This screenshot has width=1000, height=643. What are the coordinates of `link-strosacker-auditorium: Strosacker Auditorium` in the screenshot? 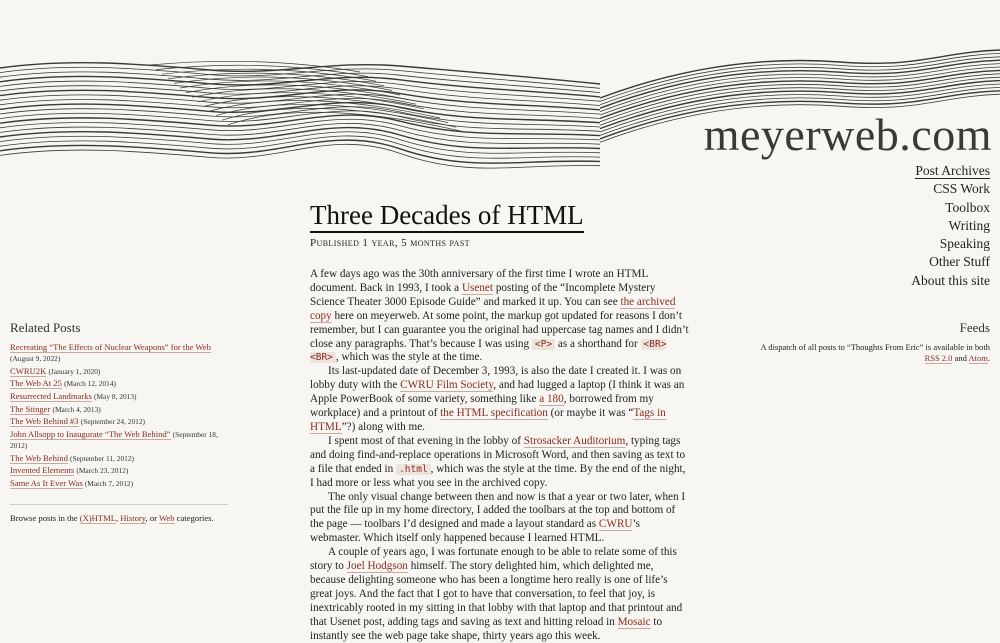 It's located at (574, 441).